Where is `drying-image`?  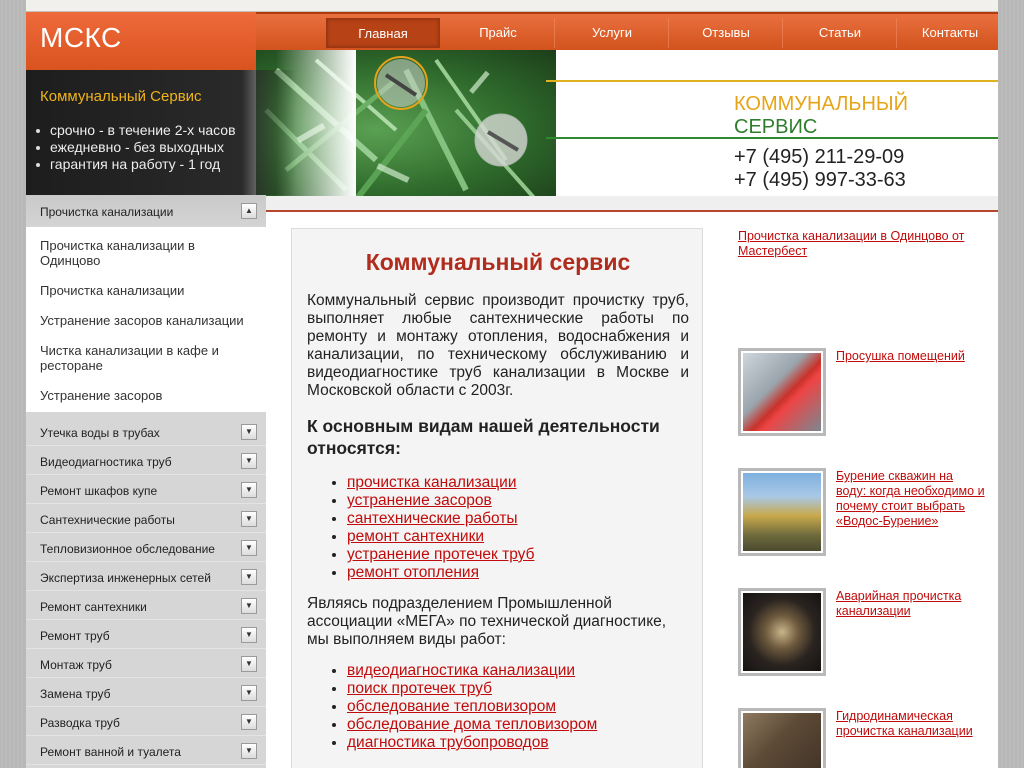
drying-image is located at coordinates (782, 392).